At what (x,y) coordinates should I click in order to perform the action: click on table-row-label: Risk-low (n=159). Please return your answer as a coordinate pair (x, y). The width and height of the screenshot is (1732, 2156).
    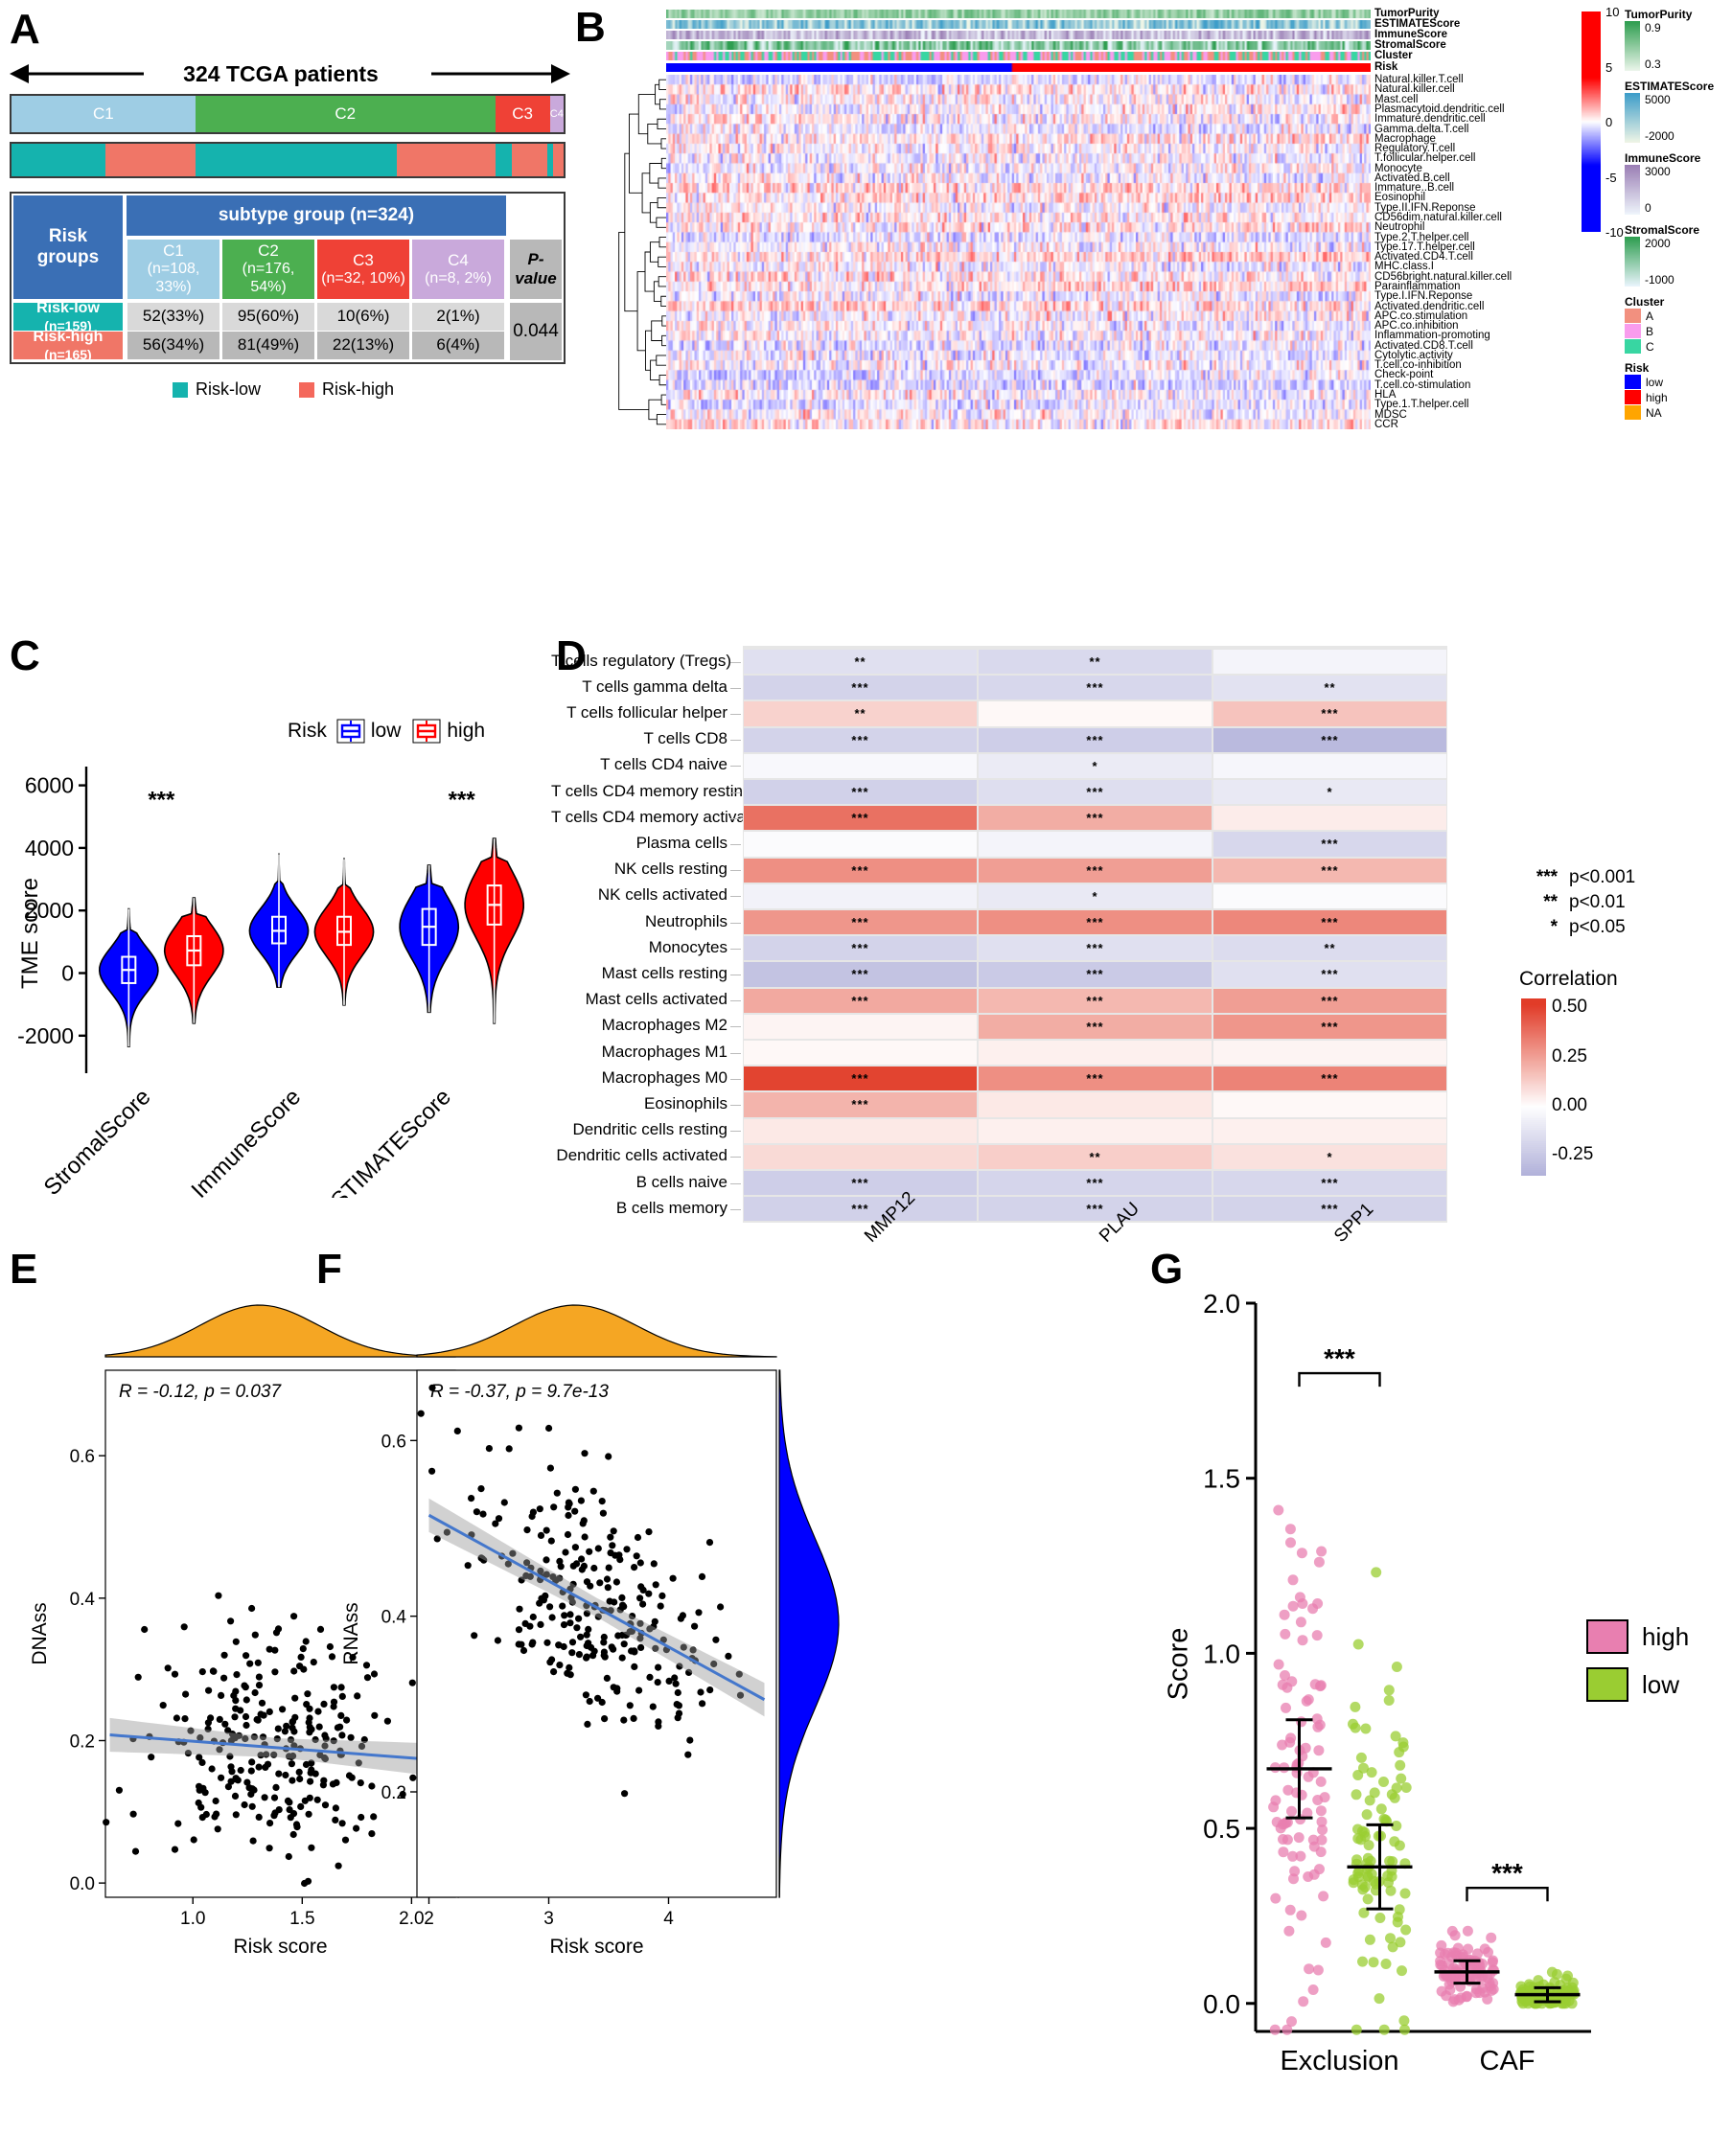
    Looking at the image, I should click on (68, 316).